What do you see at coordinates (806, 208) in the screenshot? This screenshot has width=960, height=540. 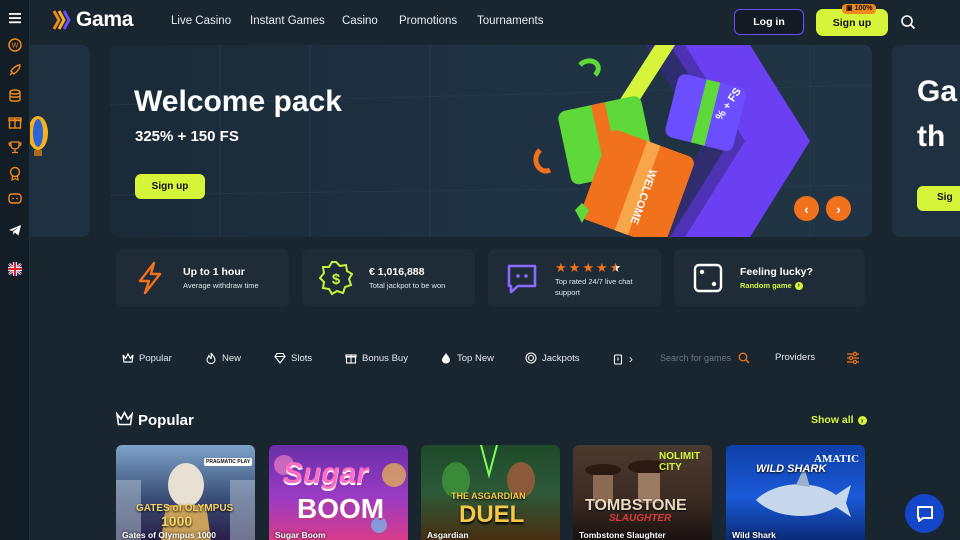 I see `banner-prev-button: ‹` at bounding box center [806, 208].